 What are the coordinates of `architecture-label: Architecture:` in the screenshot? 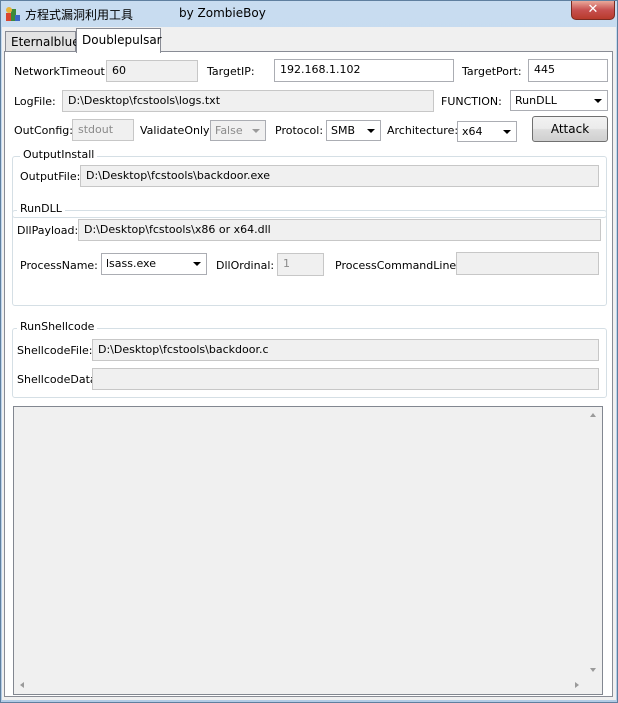 It's located at (423, 130).